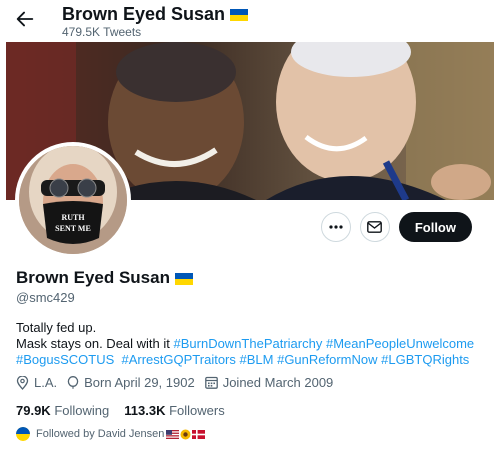  I want to click on bio-text: Mask stays on. Deal with it, so click(95, 343).